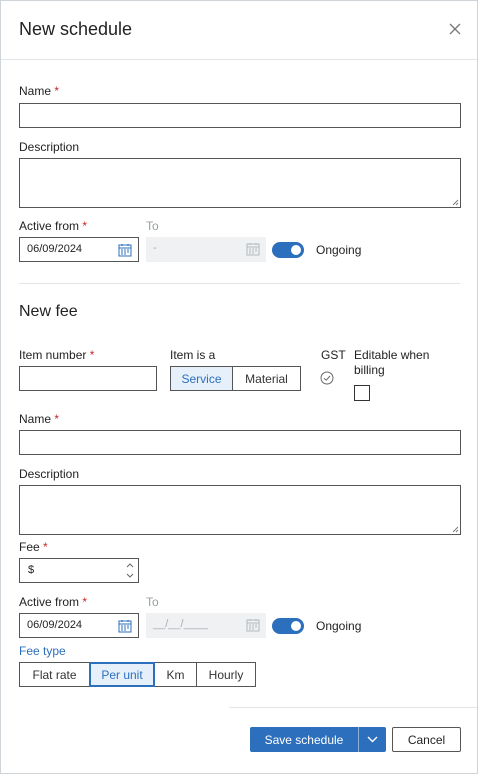  What do you see at coordinates (369, 370) in the screenshot?
I see `editable-when-billing-label-line2: billing` at bounding box center [369, 370].